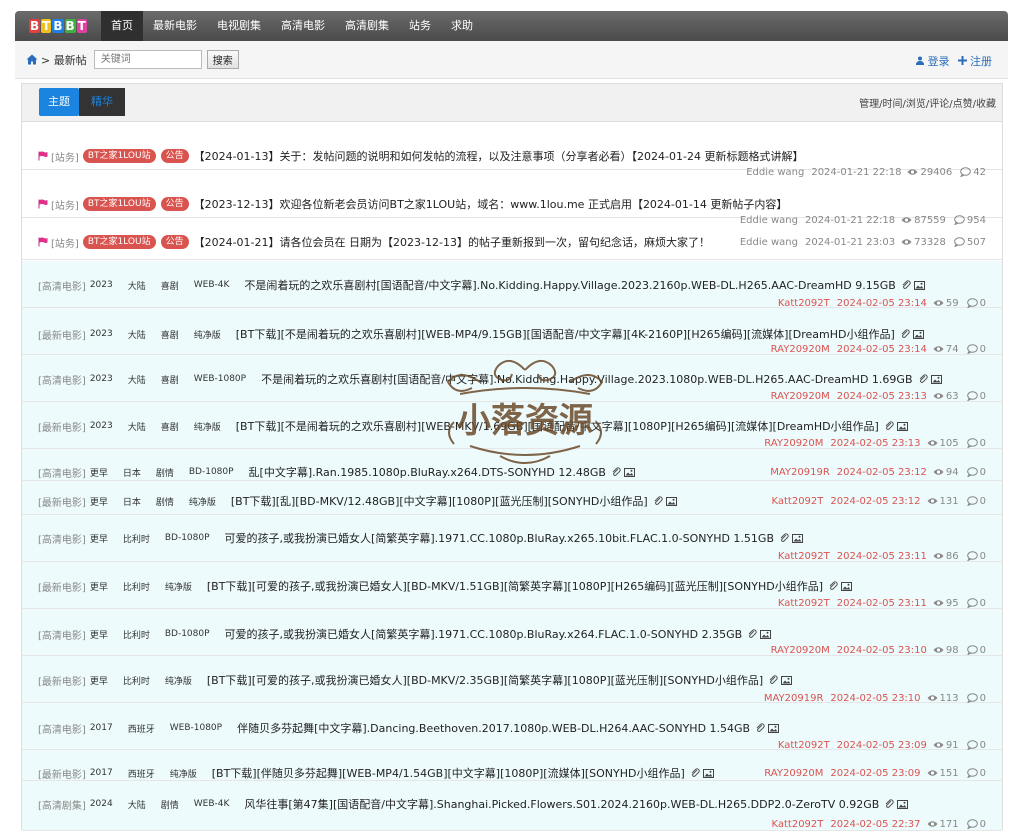  What do you see at coordinates (974, 61) in the screenshot?
I see `register-link: 注册` at bounding box center [974, 61].